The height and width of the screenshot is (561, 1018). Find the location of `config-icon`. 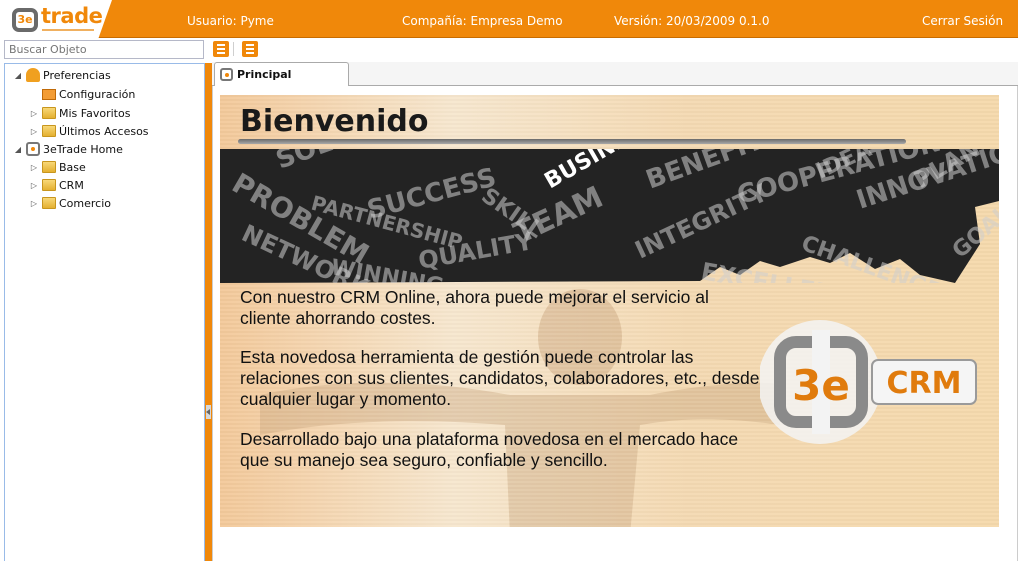

config-icon is located at coordinates (49, 94).